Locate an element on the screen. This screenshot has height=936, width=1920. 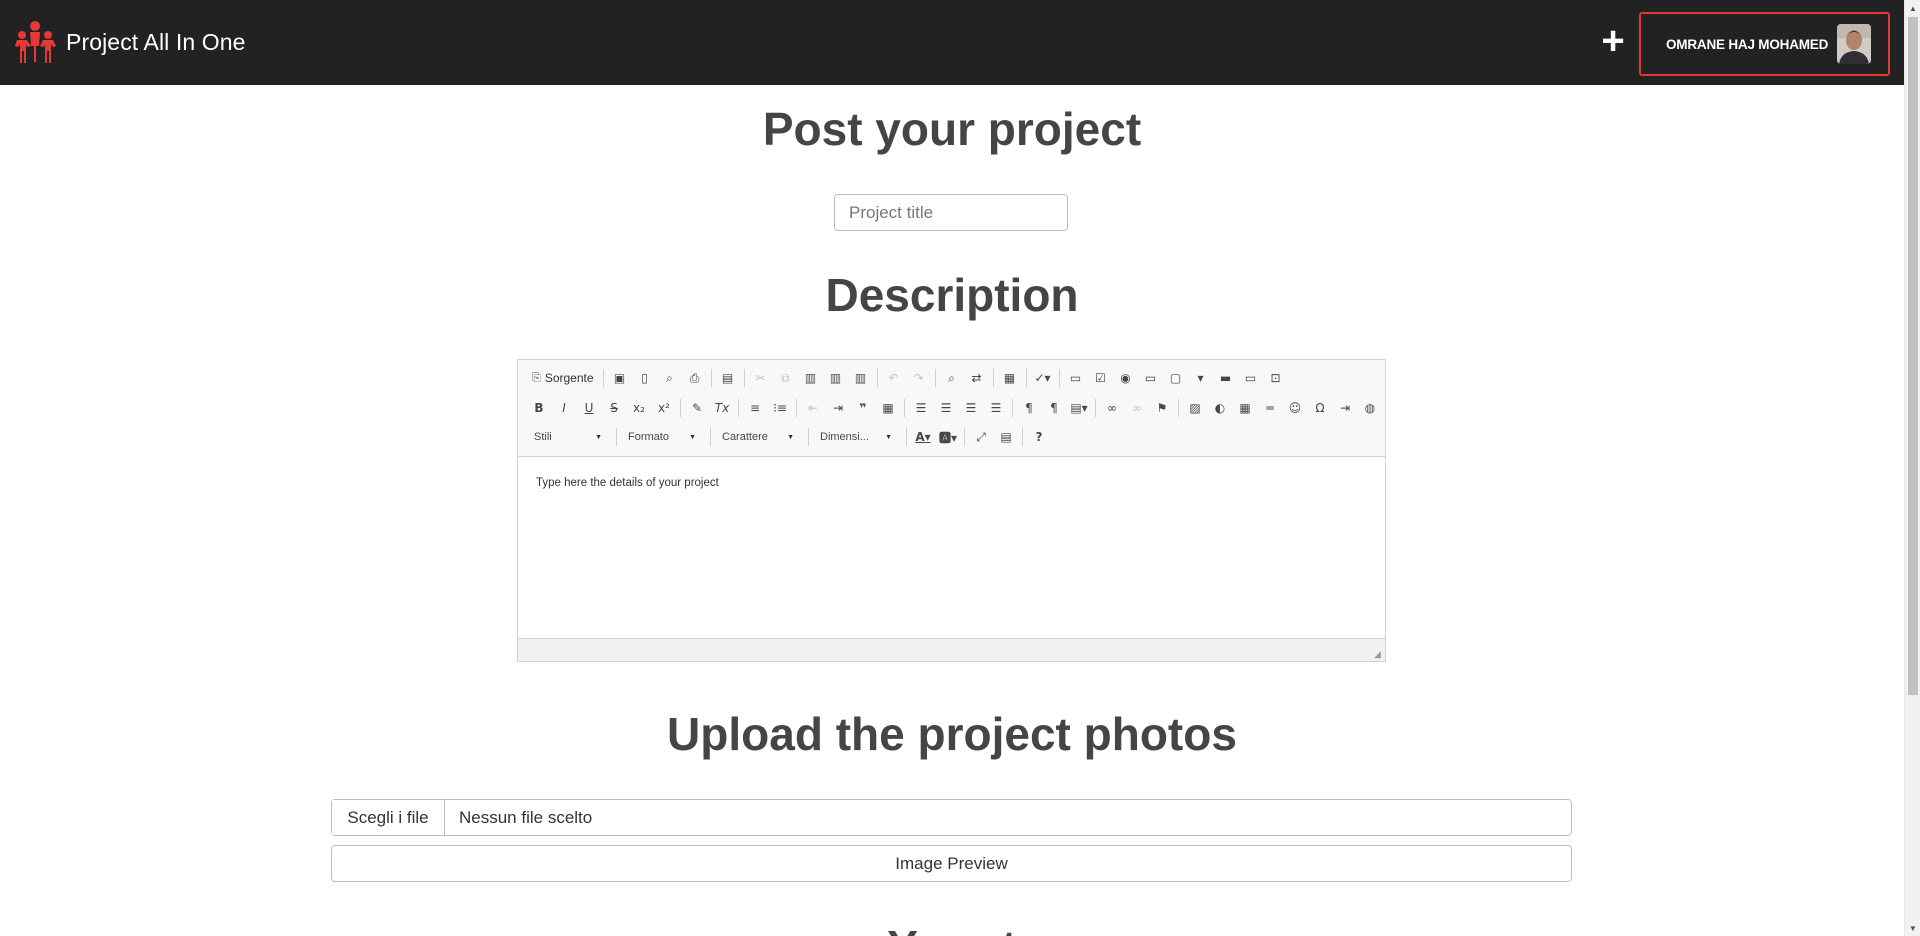
project-title-input is located at coordinates (951, 212).